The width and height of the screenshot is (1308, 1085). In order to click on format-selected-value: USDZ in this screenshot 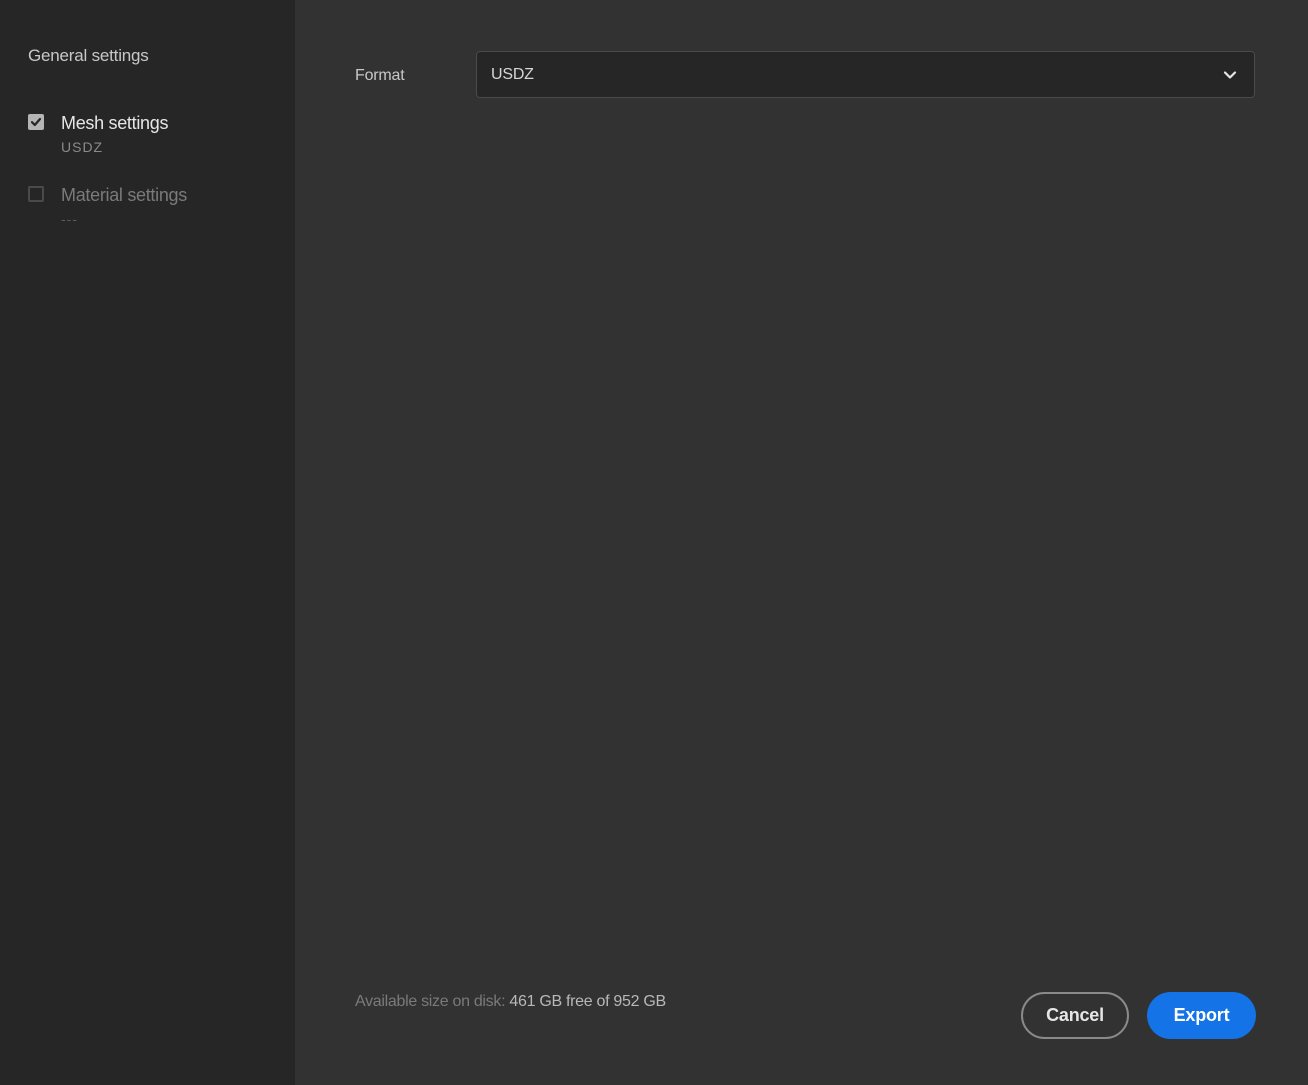, I will do `click(512, 74)`.